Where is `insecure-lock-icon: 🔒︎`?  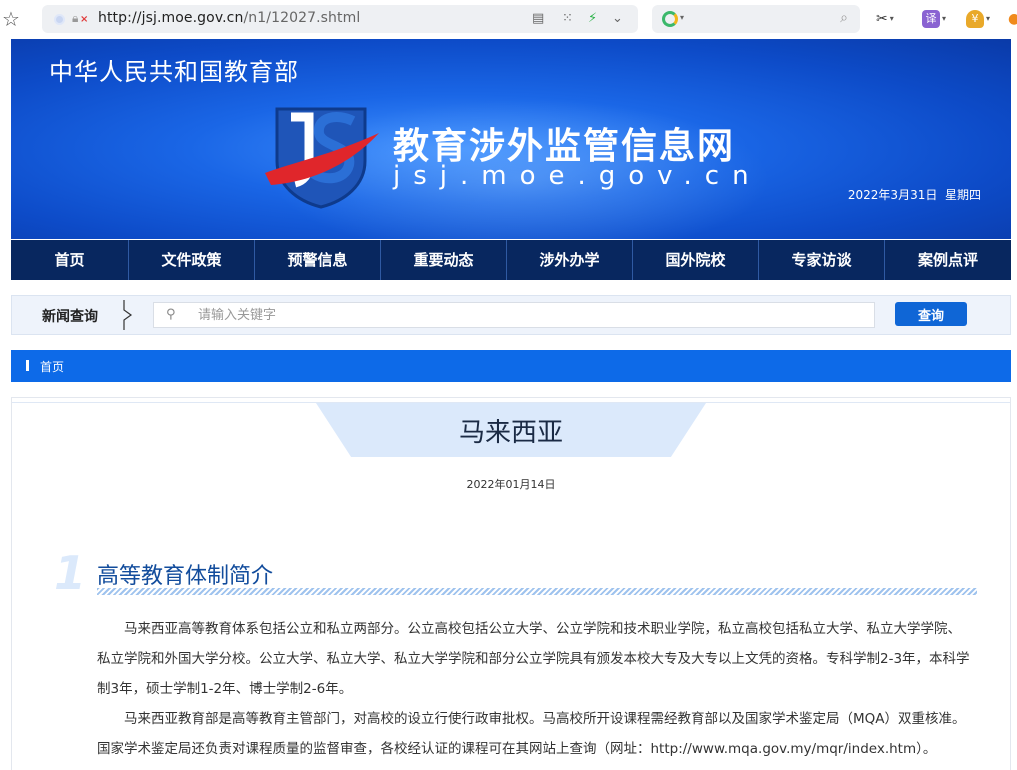
insecure-lock-icon: 🔒︎ is located at coordinates (75, 18).